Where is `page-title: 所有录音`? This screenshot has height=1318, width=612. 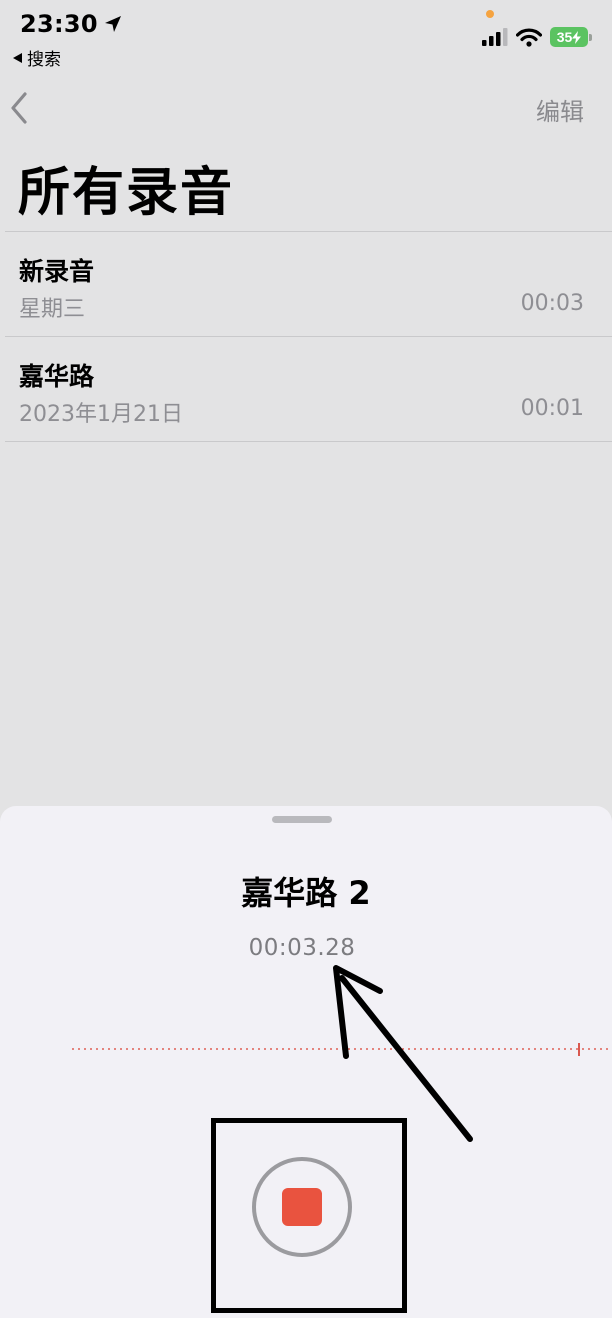 page-title: 所有录音 is located at coordinates (126, 193).